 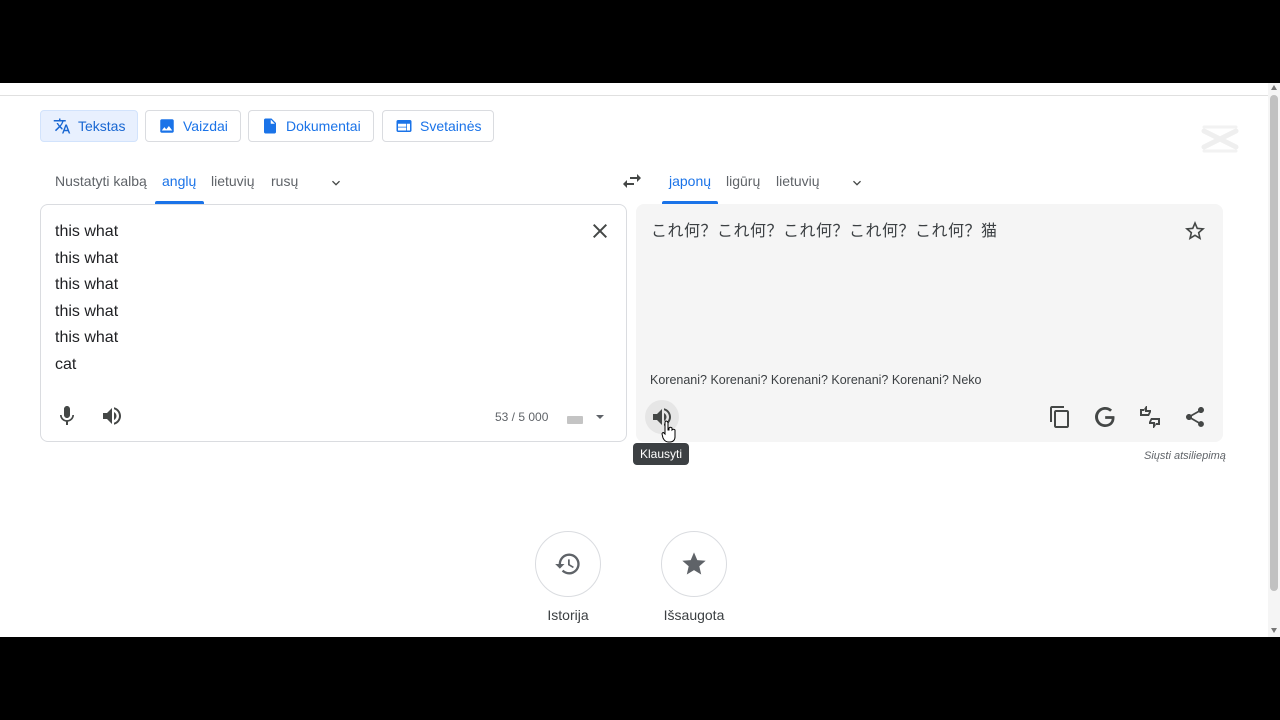 What do you see at coordinates (323, 126) in the screenshot?
I see `mode-documents-label: Dokumentai` at bounding box center [323, 126].